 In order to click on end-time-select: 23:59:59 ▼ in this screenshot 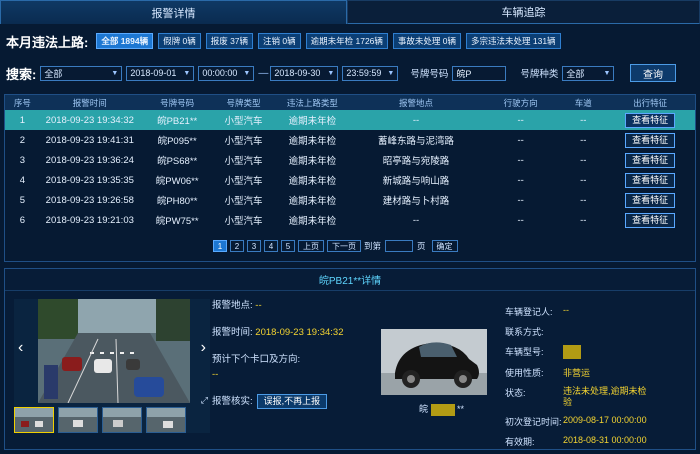, I will do `click(370, 73)`.